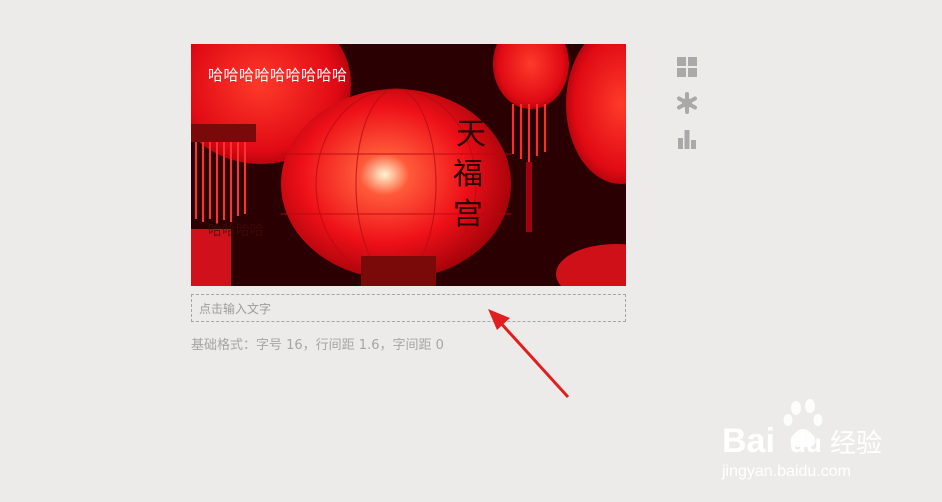 This screenshot has height=502, width=942. What do you see at coordinates (748, 441) in the screenshot?
I see `svg-text: Bai` at bounding box center [748, 441].